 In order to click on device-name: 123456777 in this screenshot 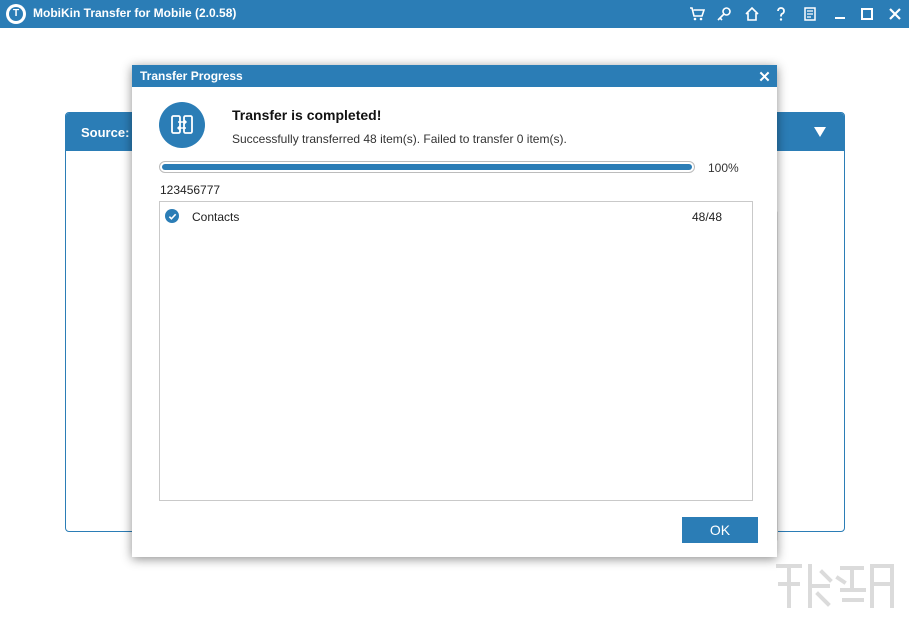, I will do `click(190, 190)`.